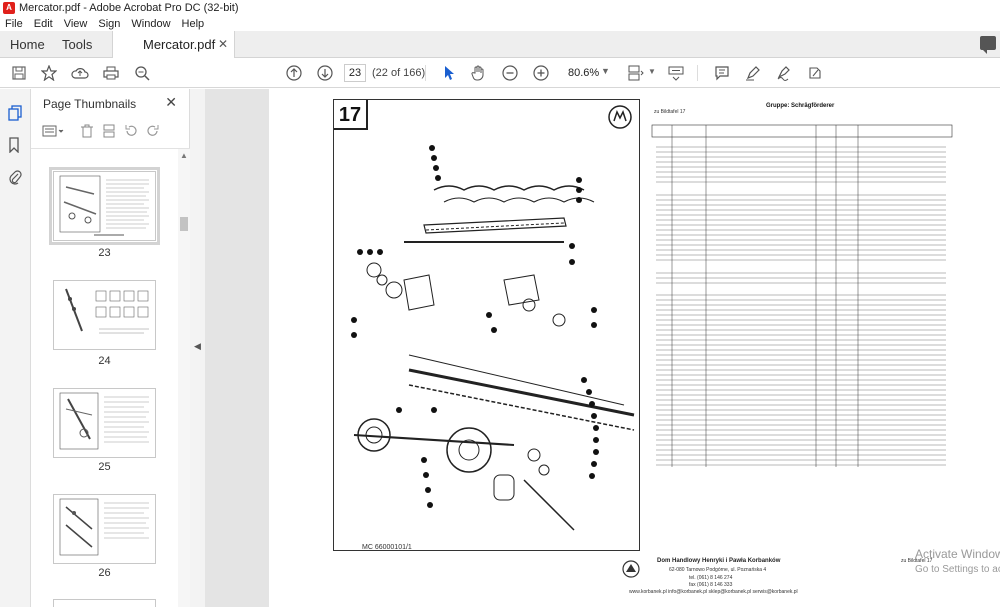  I want to click on activate-windows-hint: Go to Settings to activate Windows., so click(957, 569).